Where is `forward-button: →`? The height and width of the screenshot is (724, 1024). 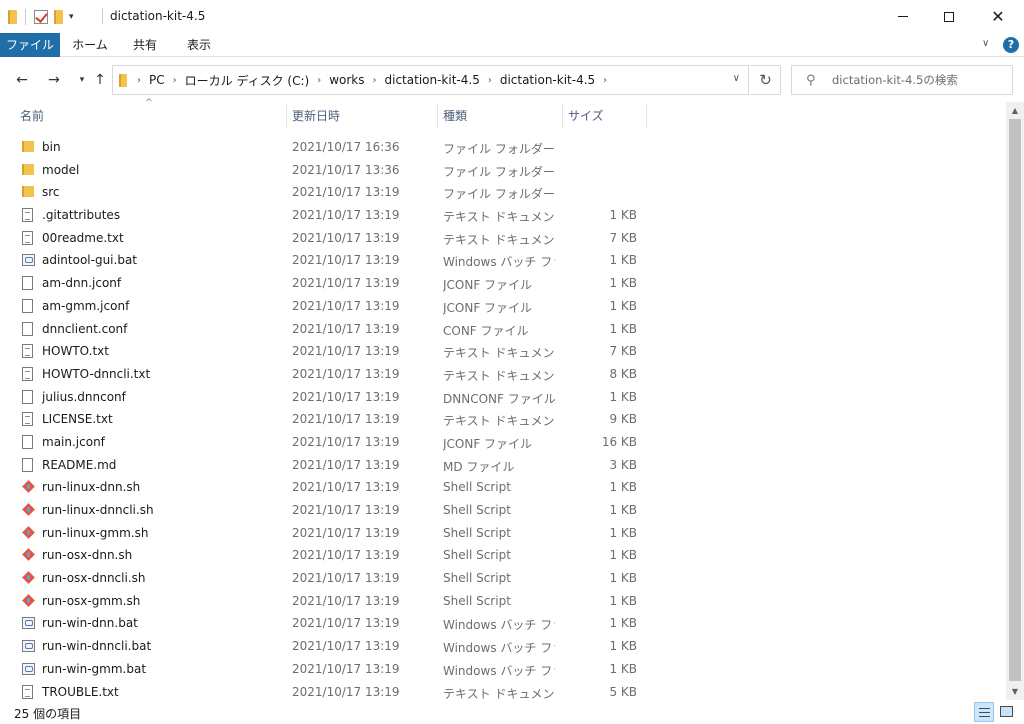 forward-button: → is located at coordinates (54, 80).